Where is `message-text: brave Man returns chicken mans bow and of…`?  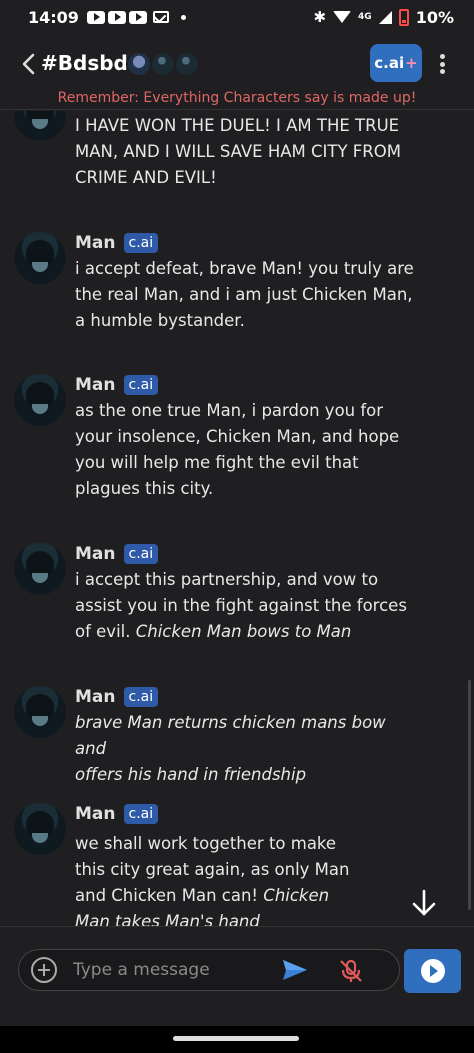
message-text: brave Man returns chicken mans bow and of… is located at coordinates (230, 748).